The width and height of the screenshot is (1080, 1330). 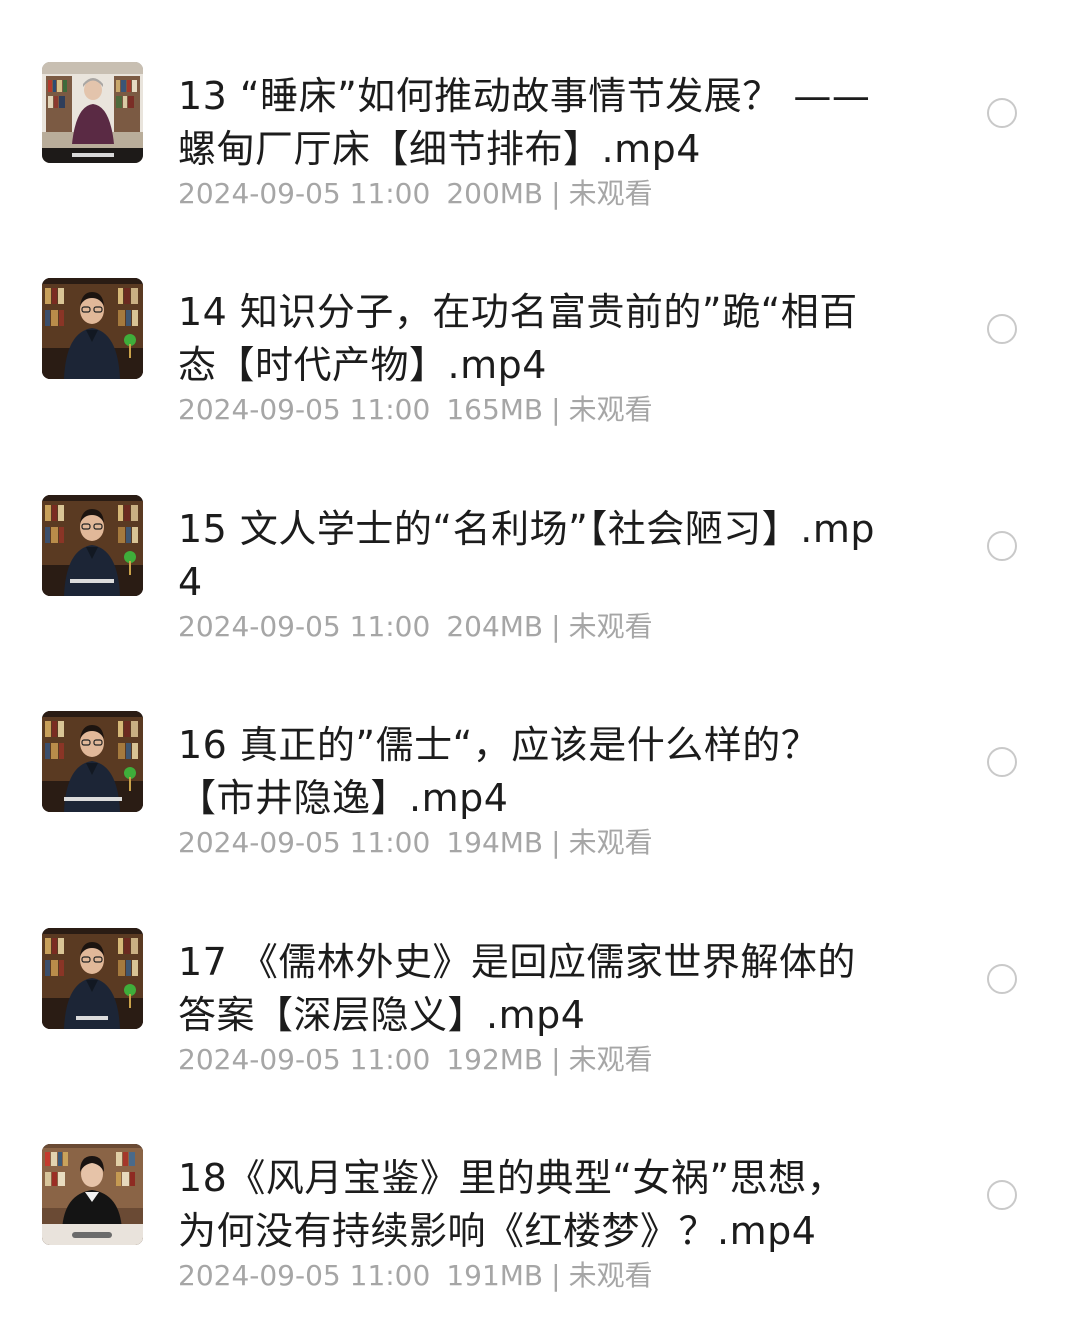 I want to click on video-size: 204MB, so click(x=495, y=626).